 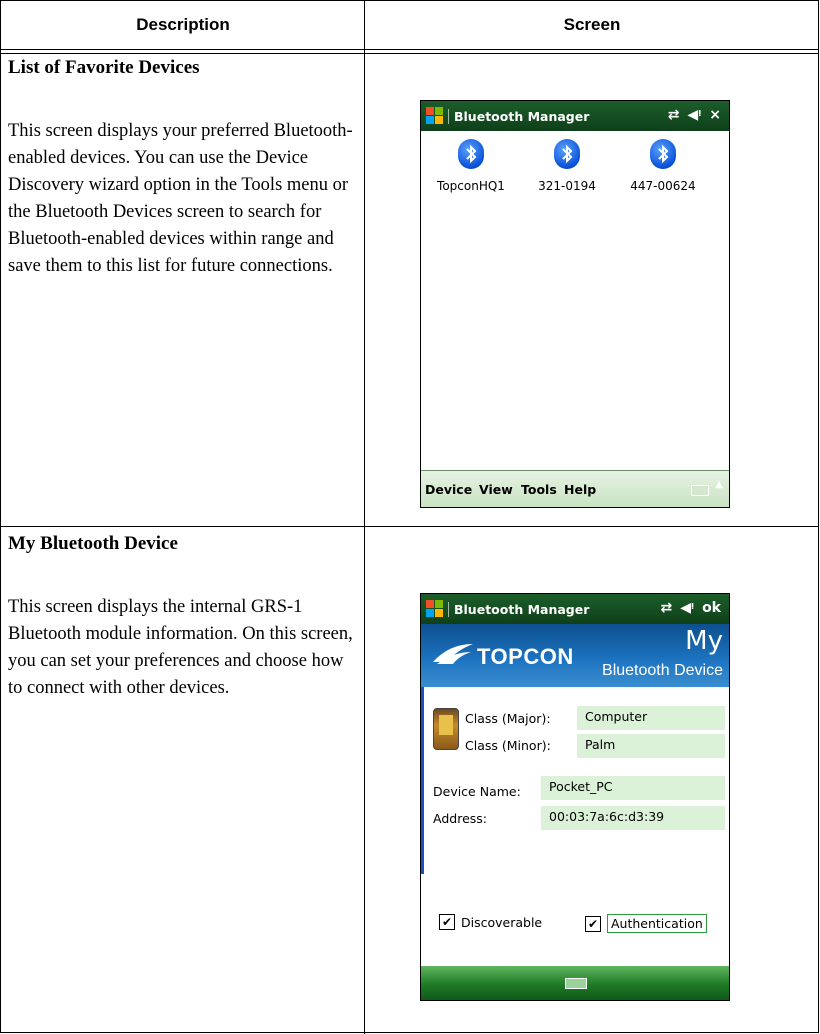 I want to click on address-label: Address:, so click(x=460, y=818).